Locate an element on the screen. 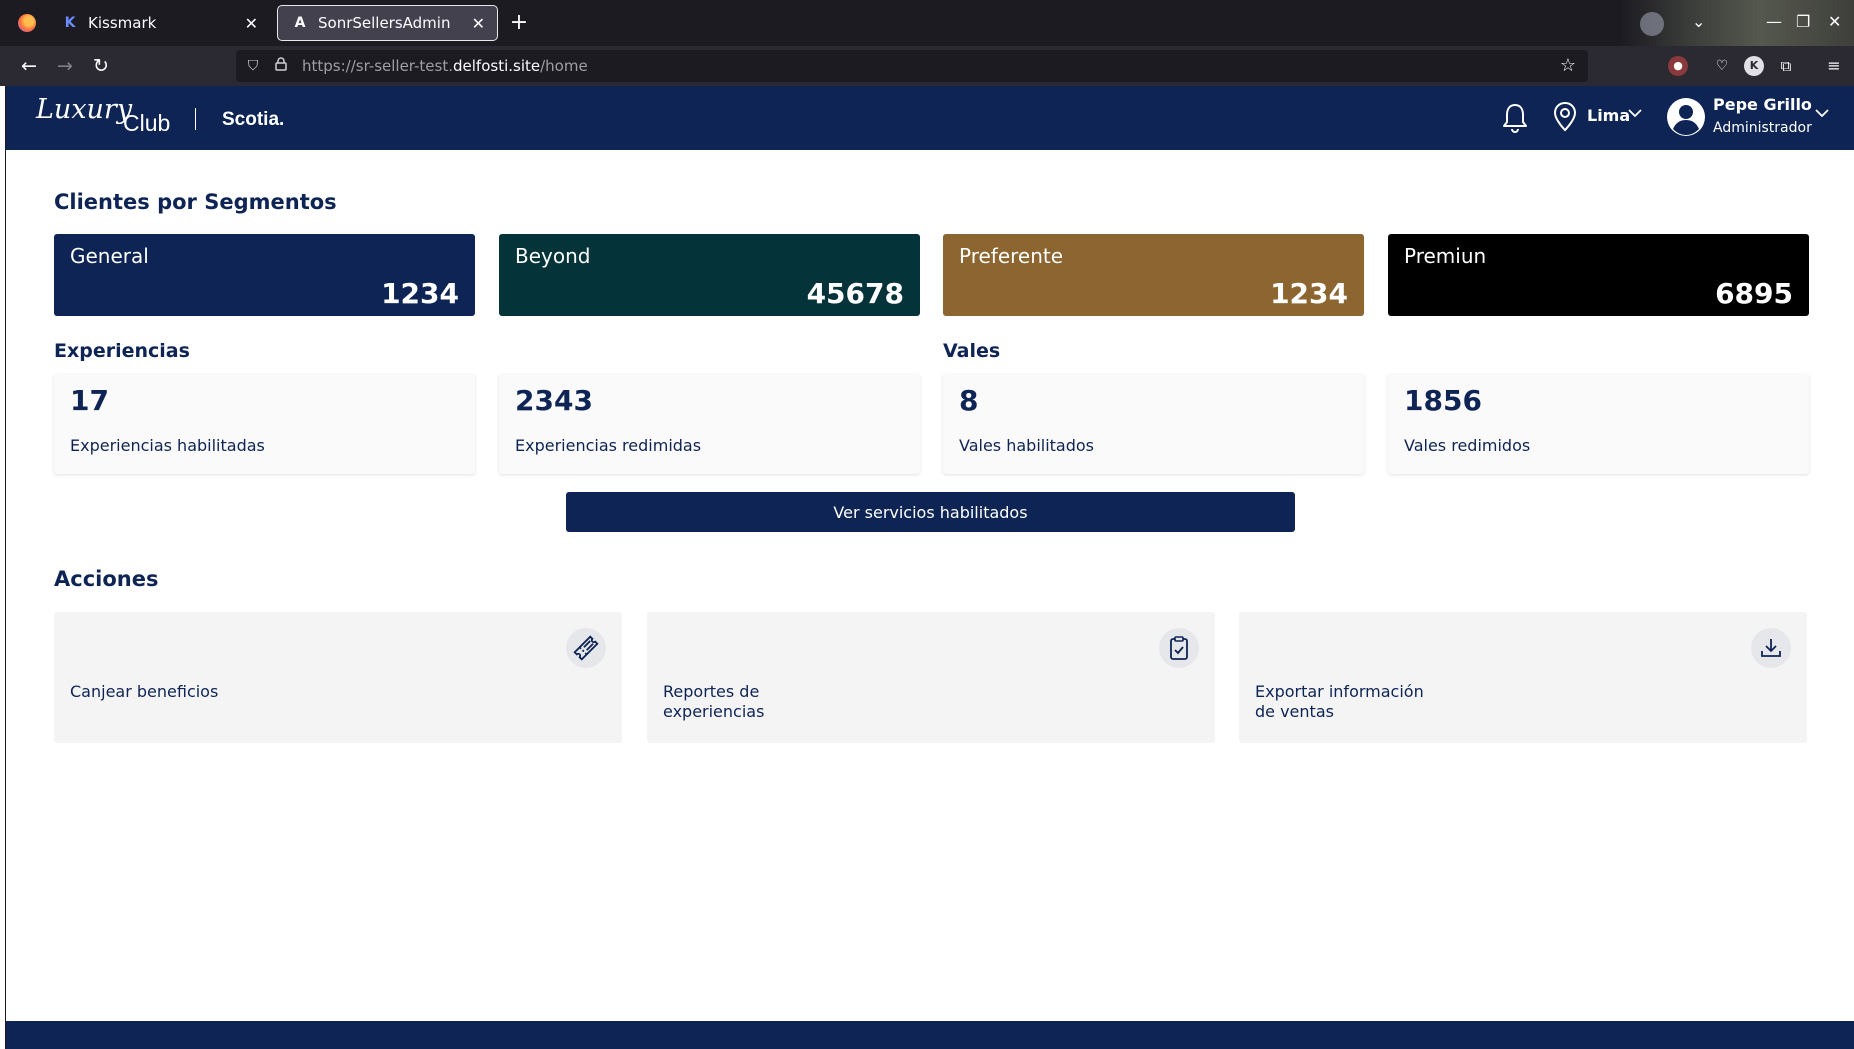 The height and width of the screenshot is (1049, 1854). stat-card-experiencias-redimidas: 2343 Experiencias redimidas is located at coordinates (709, 424).